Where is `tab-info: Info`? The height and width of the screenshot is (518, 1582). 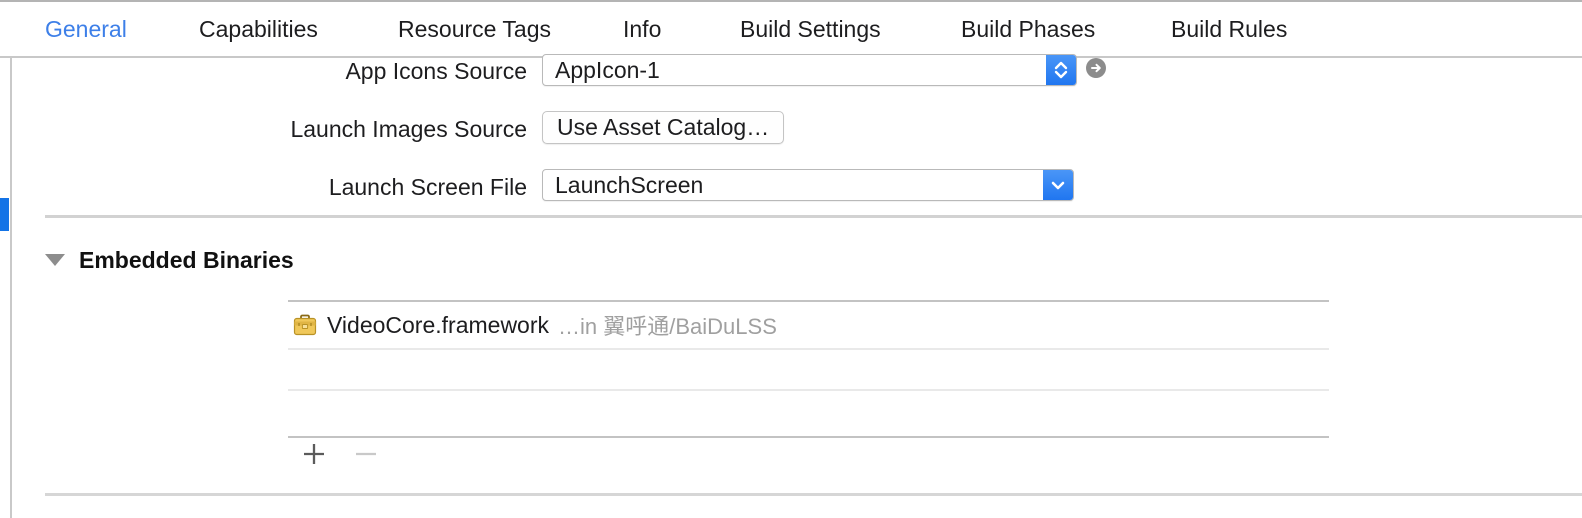
tab-info: Info is located at coordinates (642, 29).